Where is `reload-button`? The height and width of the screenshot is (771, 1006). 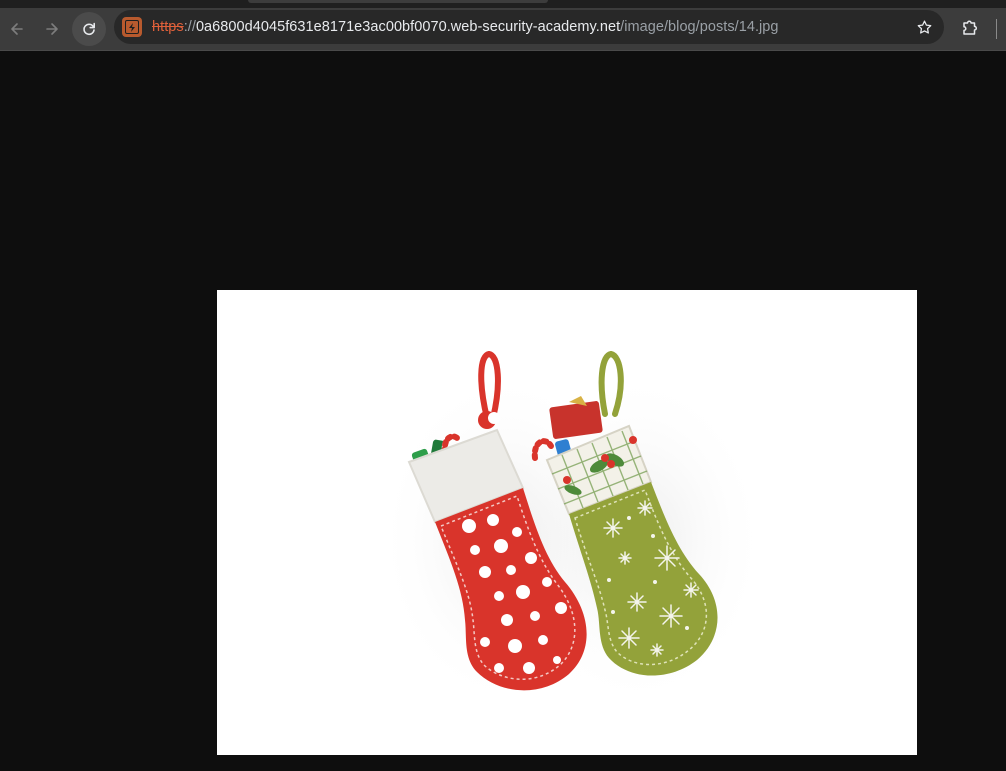
reload-button is located at coordinates (89, 29).